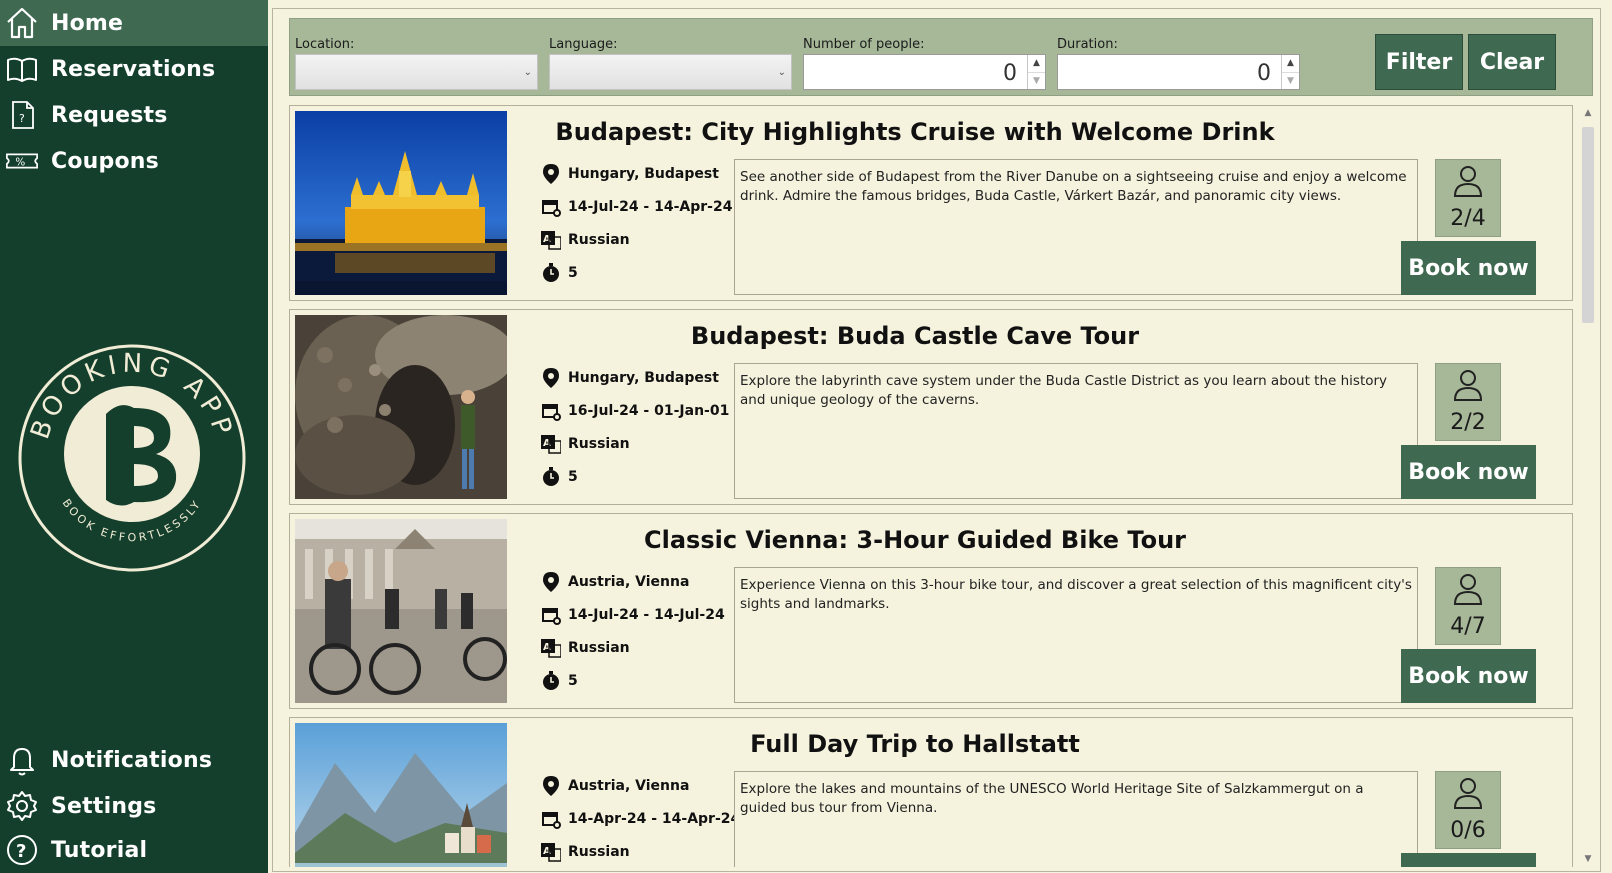 Image resolution: width=1612 pixels, height=873 pixels. Describe the element at coordinates (629, 174) in the screenshot. I see `tour-location: Hungary, Budapest` at that location.